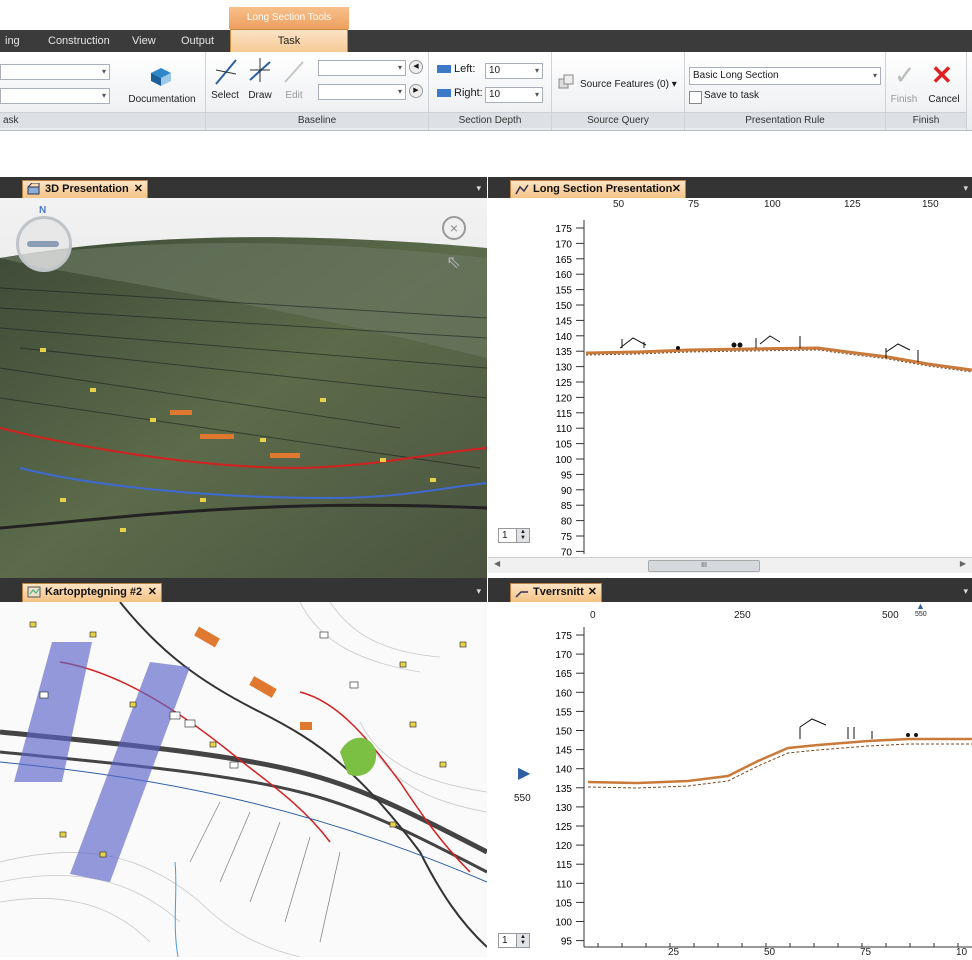 The height and width of the screenshot is (960, 972). I want to click on edit-button: Edit, so click(294, 95).